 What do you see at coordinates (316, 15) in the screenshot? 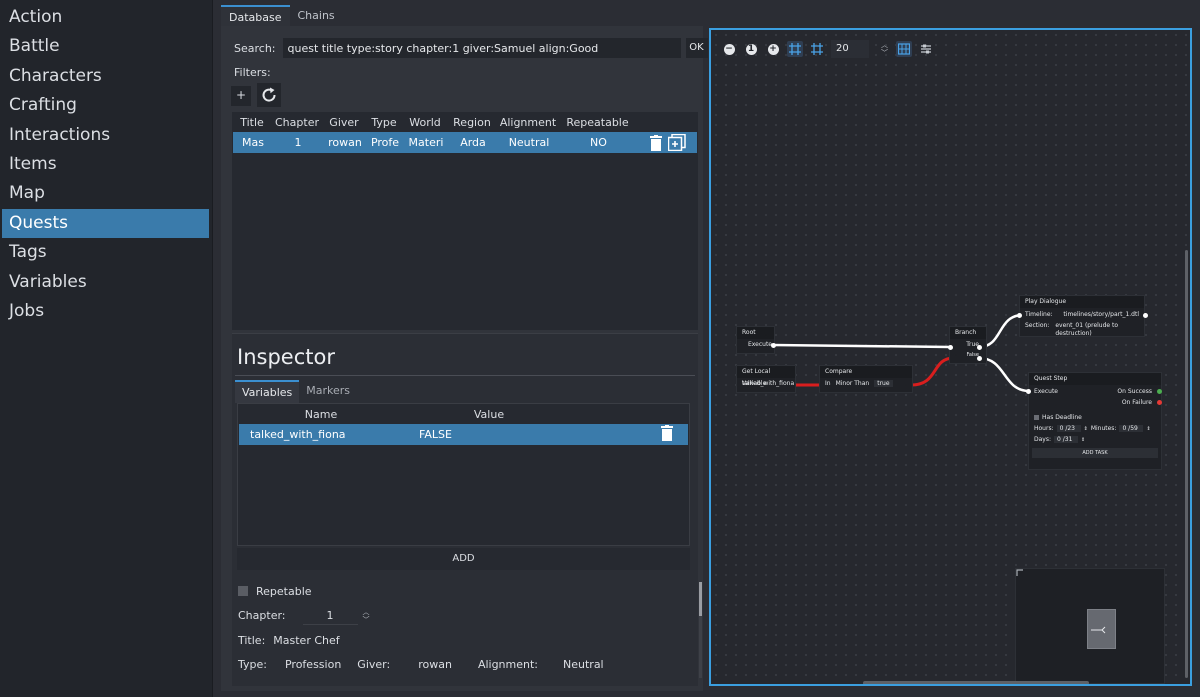
I see `tab-chains: Chains` at bounding box center [316, 15].